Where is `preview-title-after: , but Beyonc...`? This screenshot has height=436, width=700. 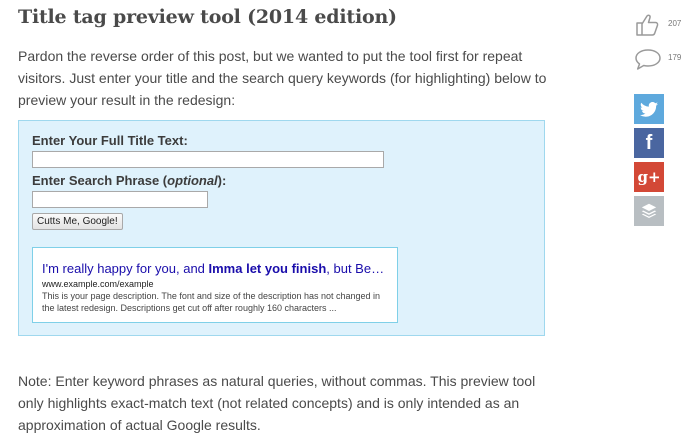
preview-title-after: , but Beyonc... is located at coordinates (357, 268).